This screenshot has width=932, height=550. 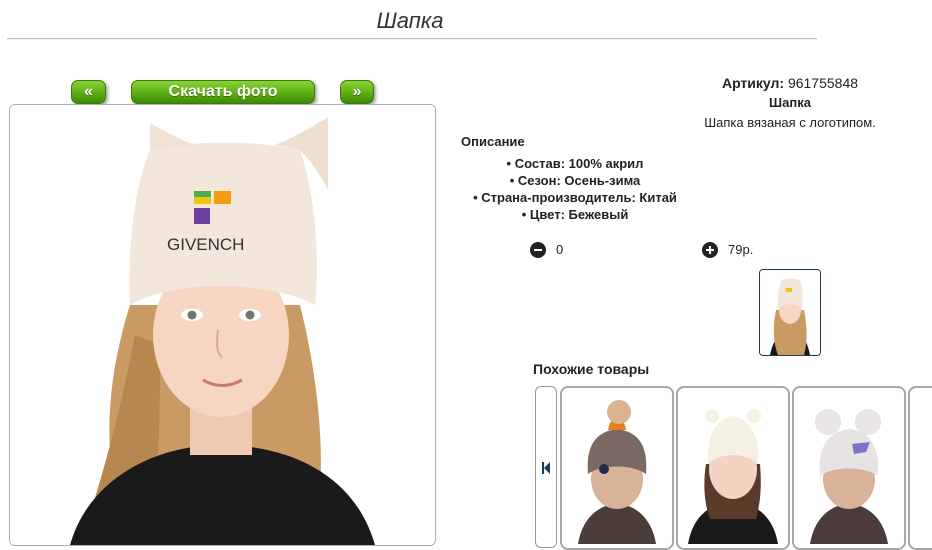 What do you see at coordinates (591, 369) in the screenshot?
I see `similar-products-heading: Похожие товары` at bounding box center [591, 369].